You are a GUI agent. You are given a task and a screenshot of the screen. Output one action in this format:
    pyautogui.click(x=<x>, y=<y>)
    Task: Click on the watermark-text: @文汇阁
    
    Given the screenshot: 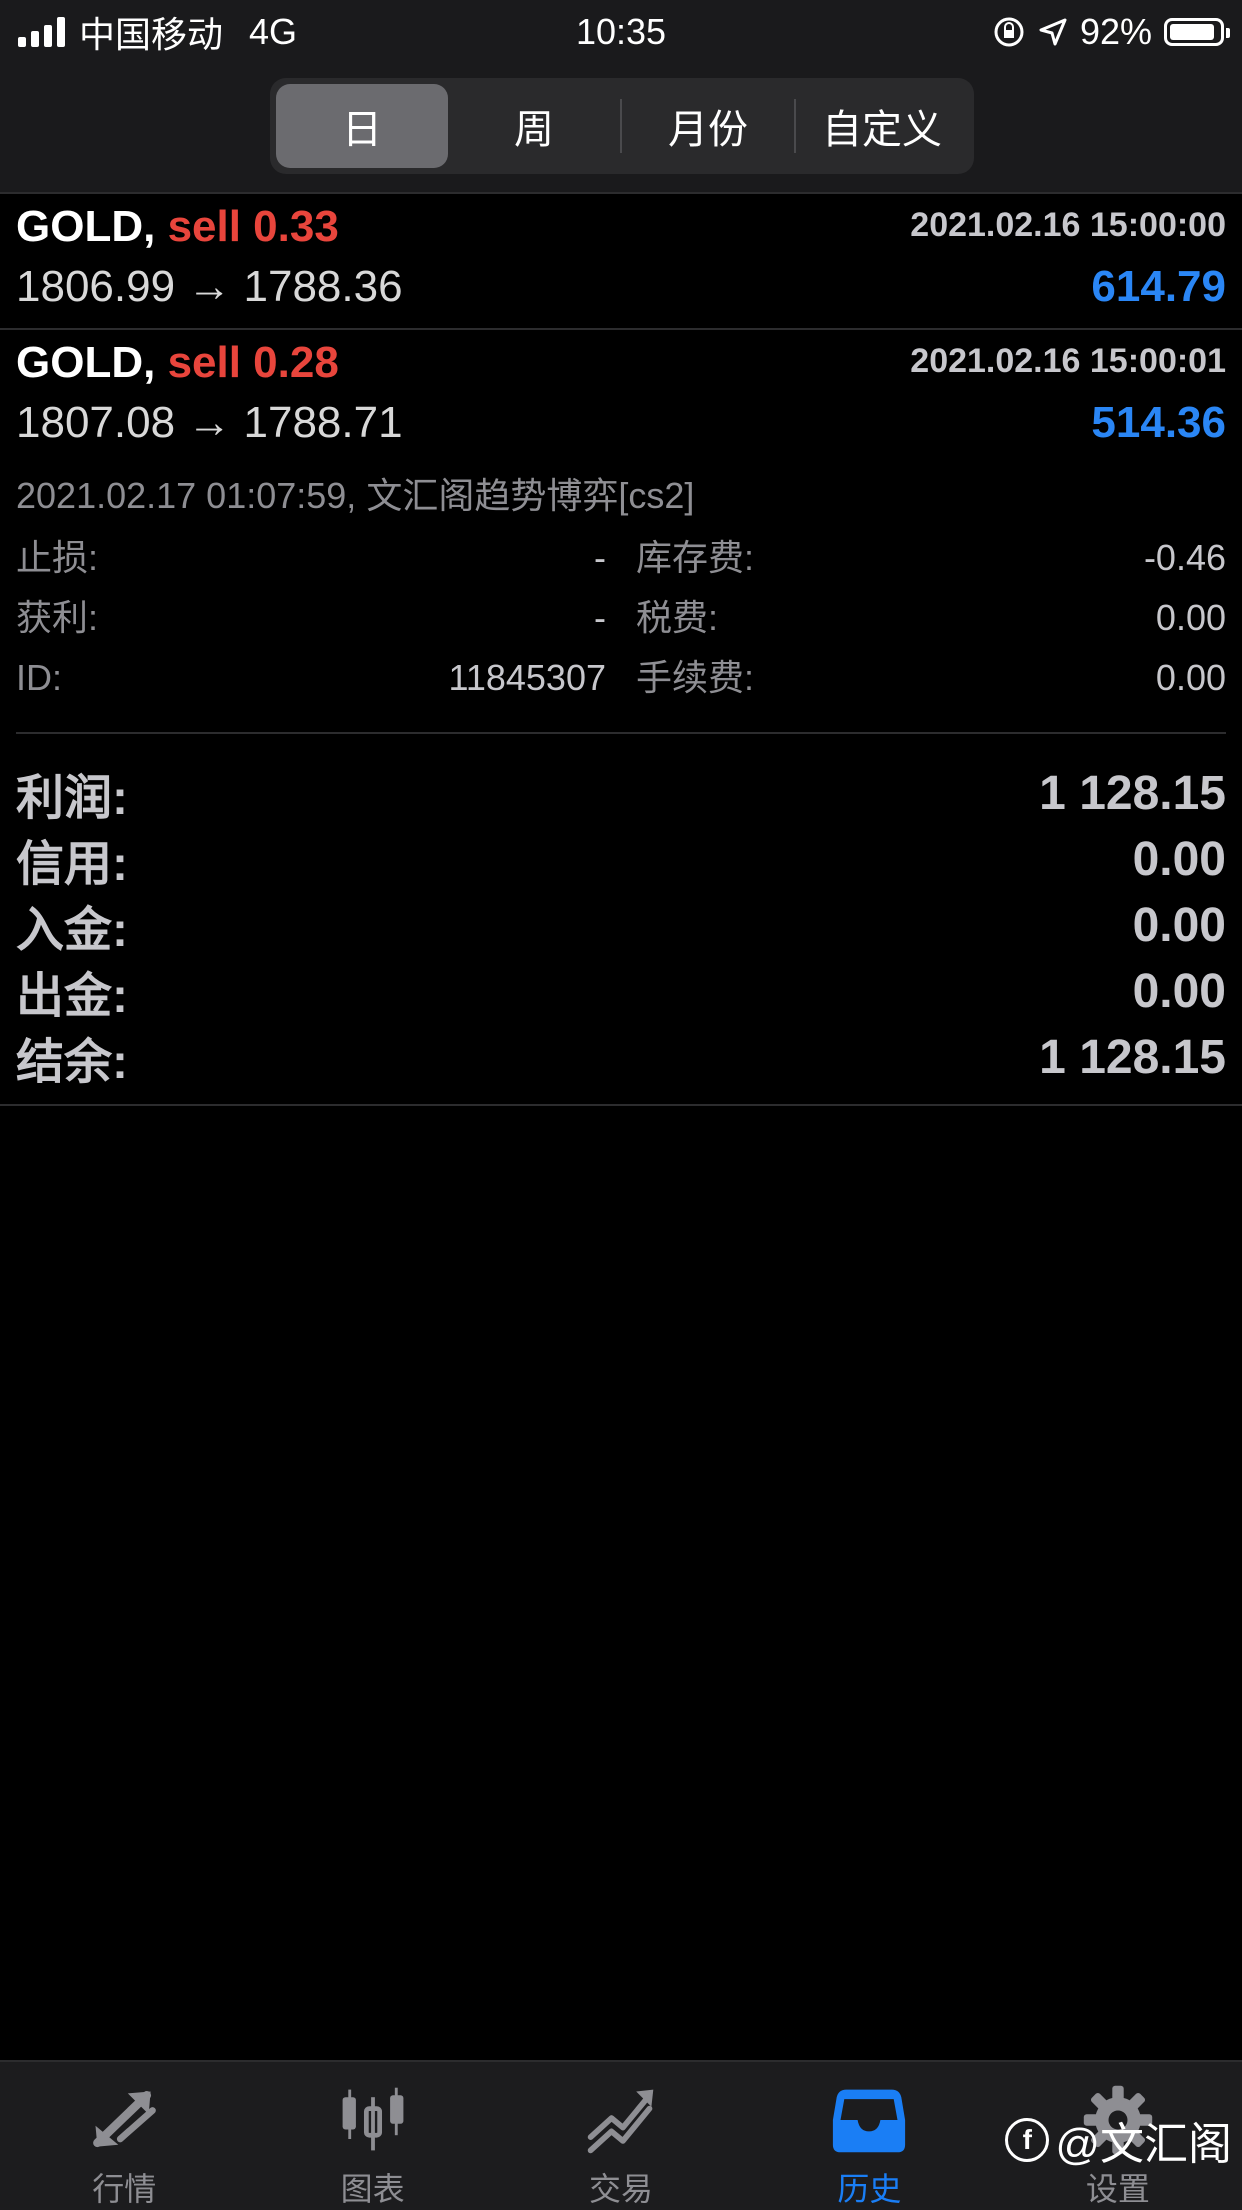 What is the action you would take?
    pyautogui.click(x=1143, y=2144)
    